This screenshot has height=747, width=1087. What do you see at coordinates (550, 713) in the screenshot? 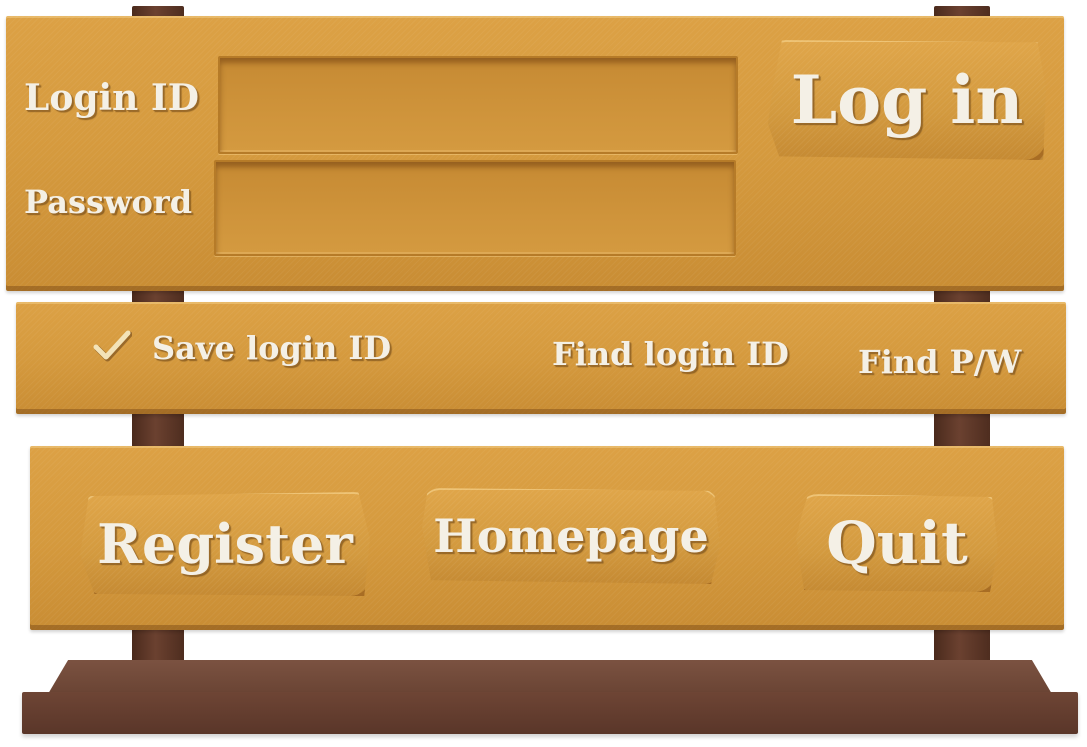
I see `stand-base-front` at bounding box center [550, 713].